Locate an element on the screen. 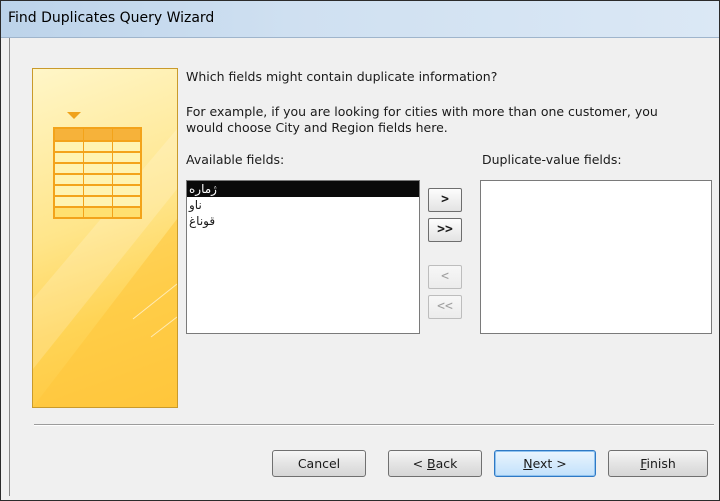 The width and height of the screenshot is (720, 501). list-item: ژمارە is located at coordinates (303, 189).